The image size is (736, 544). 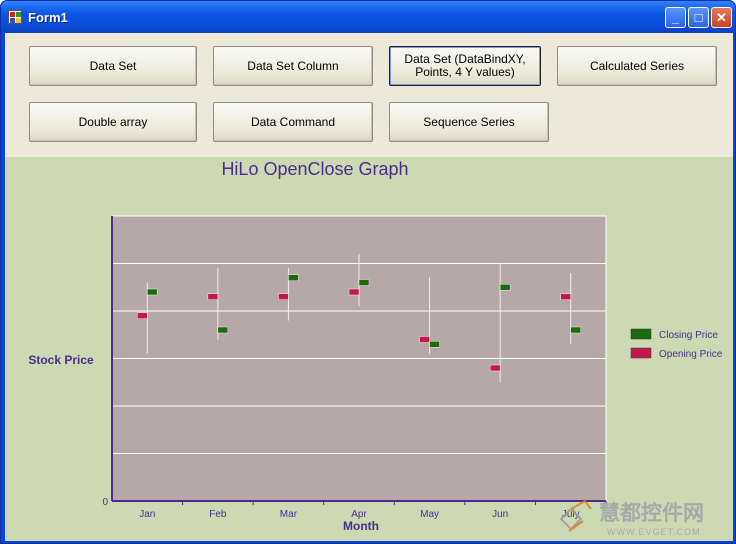 What do you see at coordinates (361, 526) in the screenshot?
I see `x-axis-label: Month` at bounding box center [361, 526].